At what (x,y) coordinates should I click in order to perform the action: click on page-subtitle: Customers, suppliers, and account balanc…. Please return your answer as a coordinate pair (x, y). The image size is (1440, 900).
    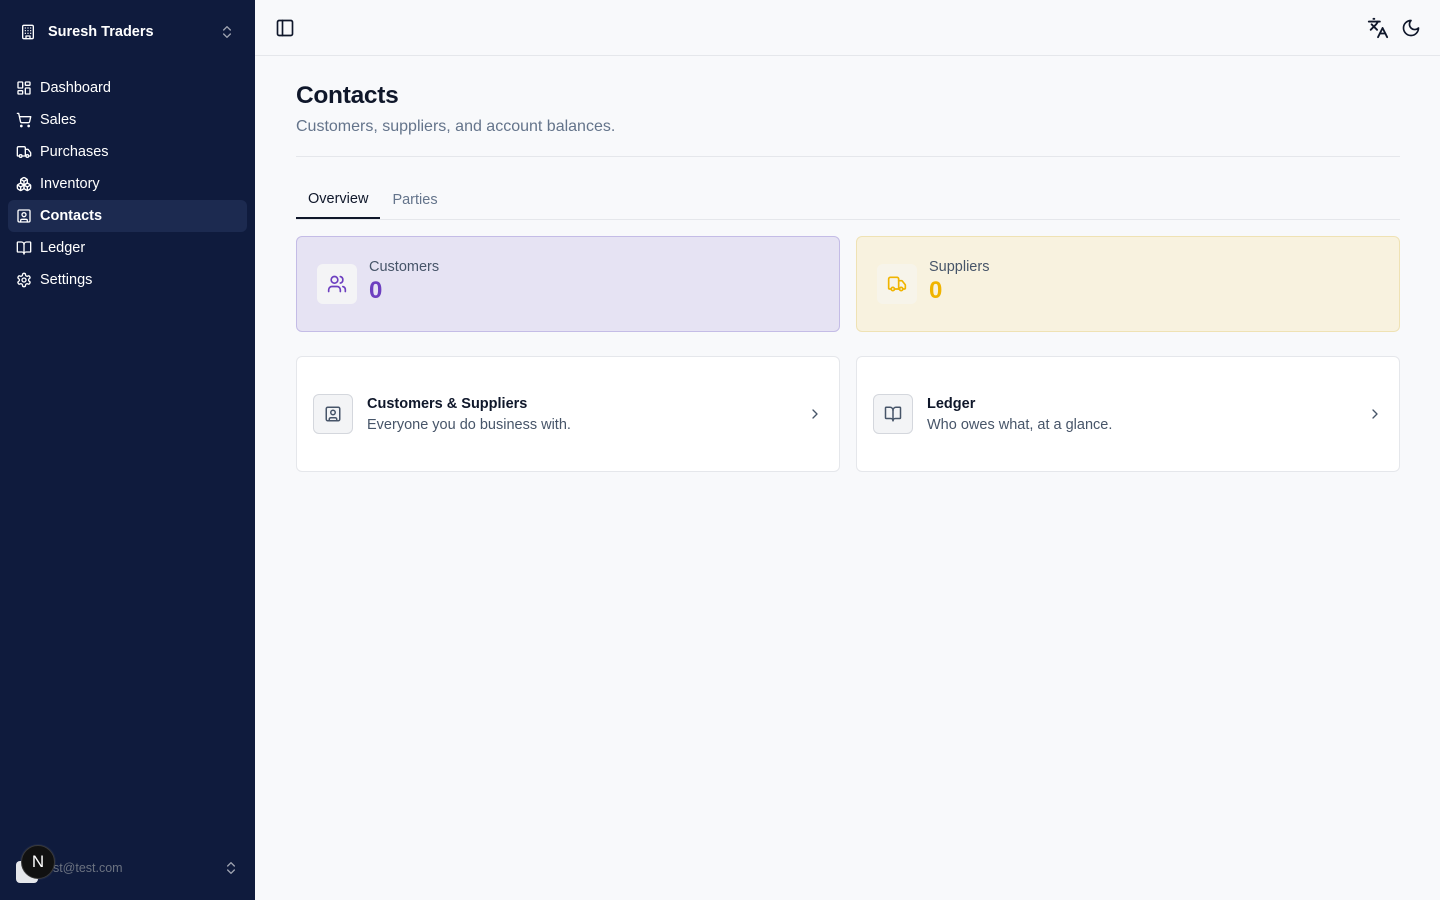
    Looking at the image, I should click on (456, 126).